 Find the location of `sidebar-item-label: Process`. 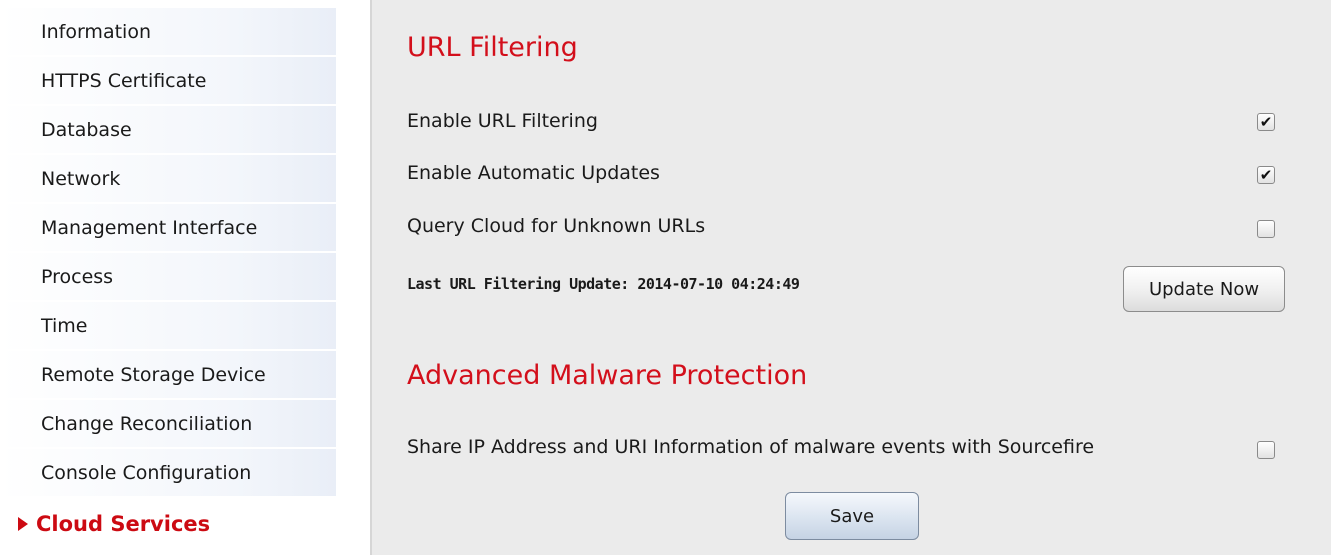

sidebar-item-label: Process is located at coordinates (77, 276).